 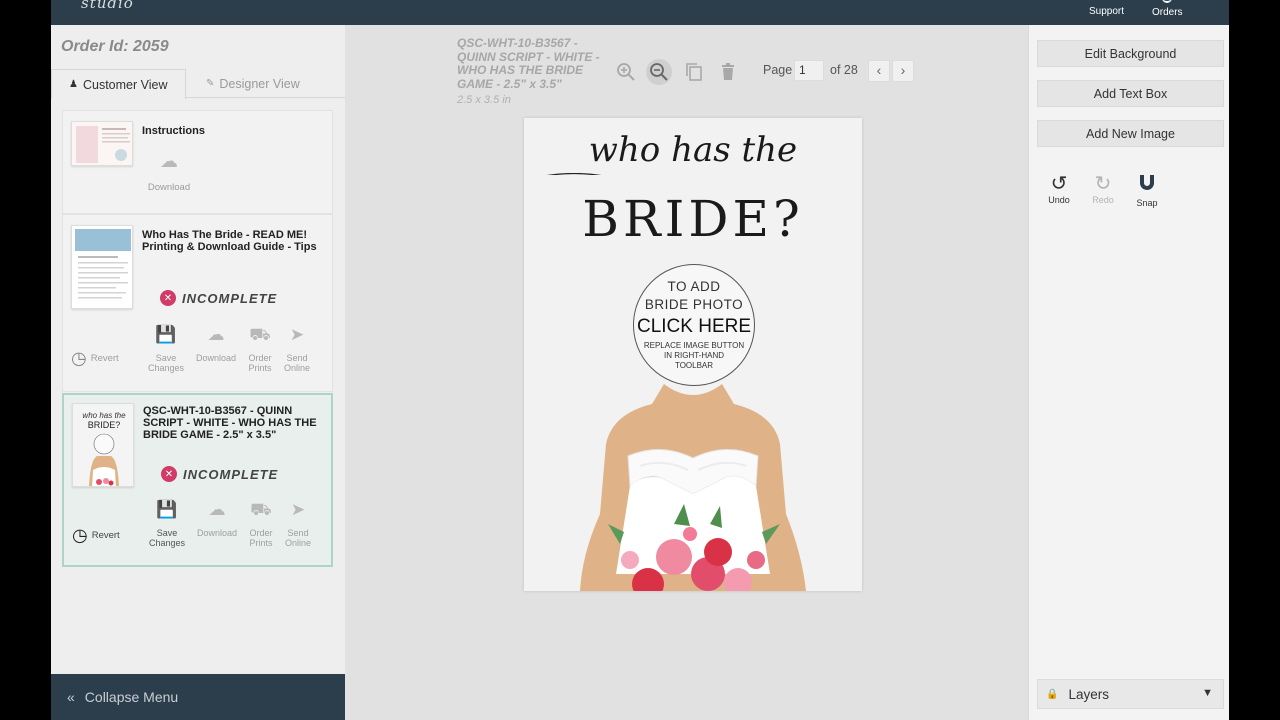 I want to click on tab-label: Customer View, so click(x=125, y=84).